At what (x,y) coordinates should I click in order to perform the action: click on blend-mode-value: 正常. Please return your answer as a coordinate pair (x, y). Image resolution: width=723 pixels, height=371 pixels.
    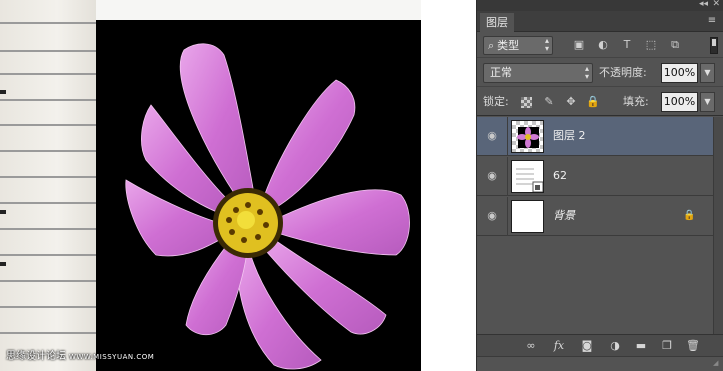
    Looking at the image, I should click on (501, 72).